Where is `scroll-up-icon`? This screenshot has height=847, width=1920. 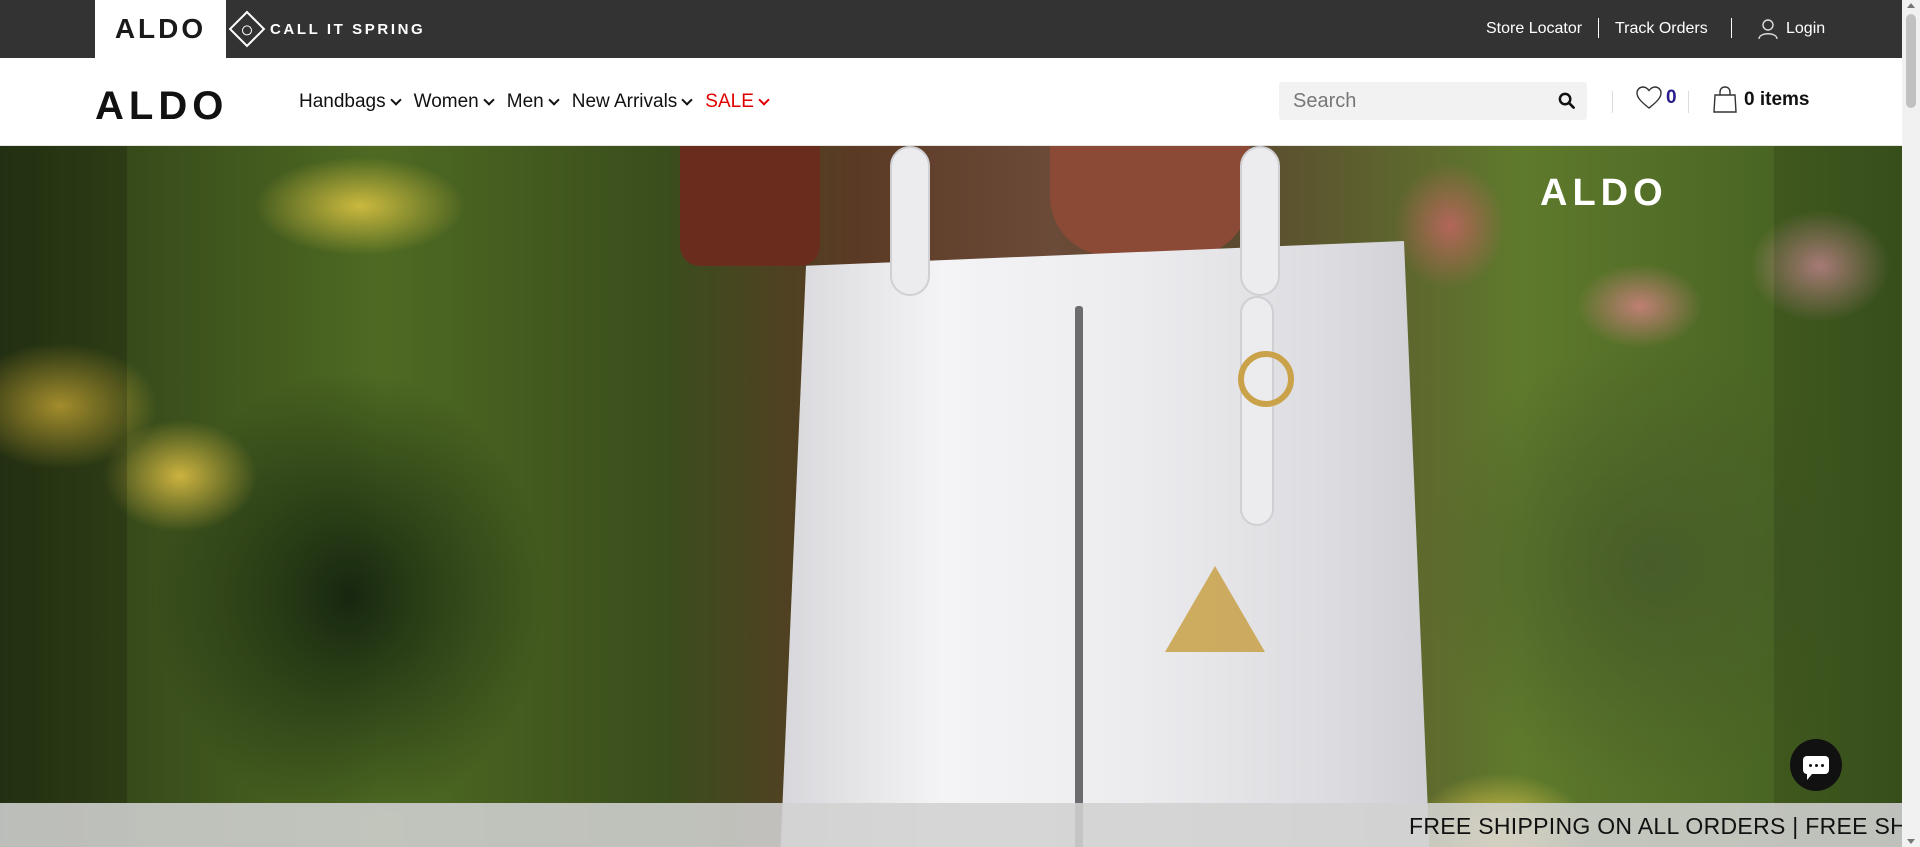 scroll-up-icon is located at coordinates (1911, 5).